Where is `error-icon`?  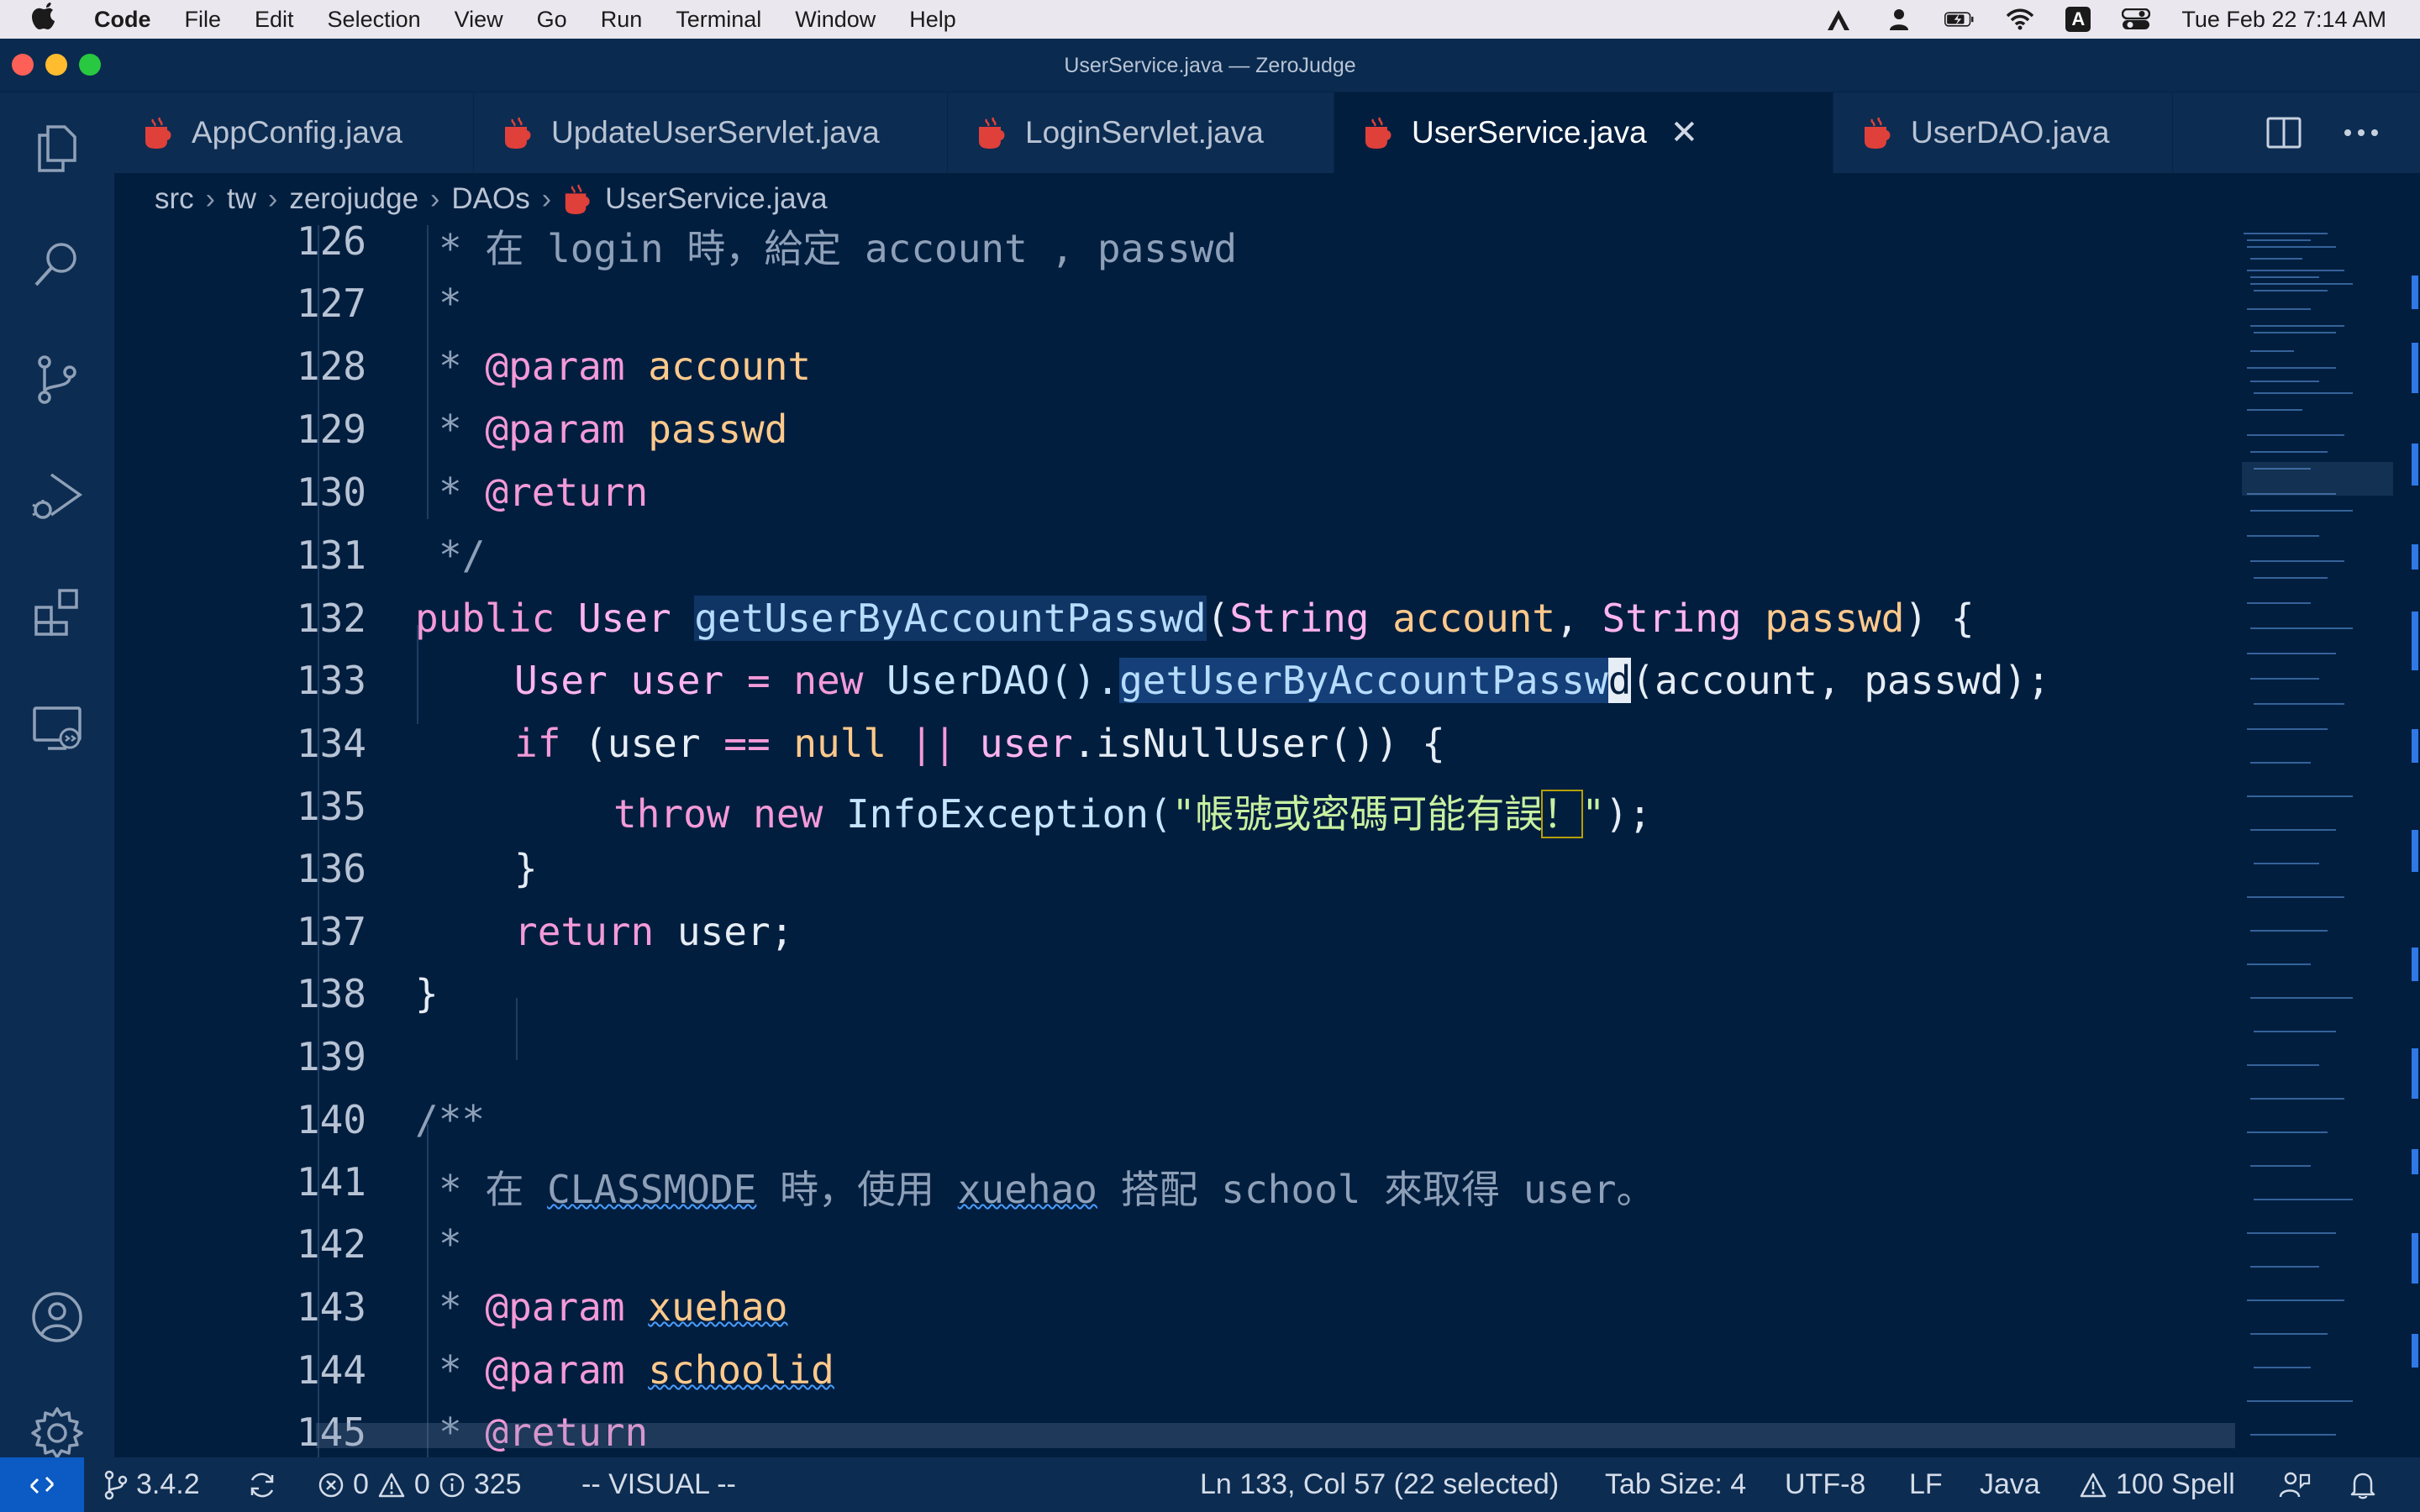 error-icon is located at coordinates (331, 1485).